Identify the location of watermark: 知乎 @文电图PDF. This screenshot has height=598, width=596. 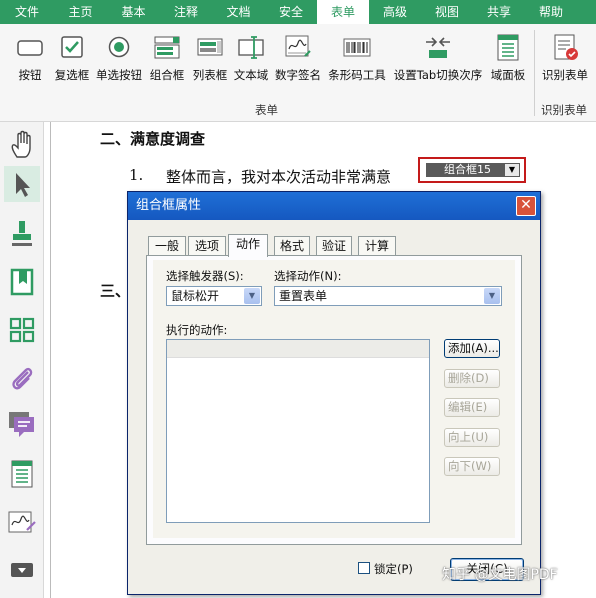
(500, 575).